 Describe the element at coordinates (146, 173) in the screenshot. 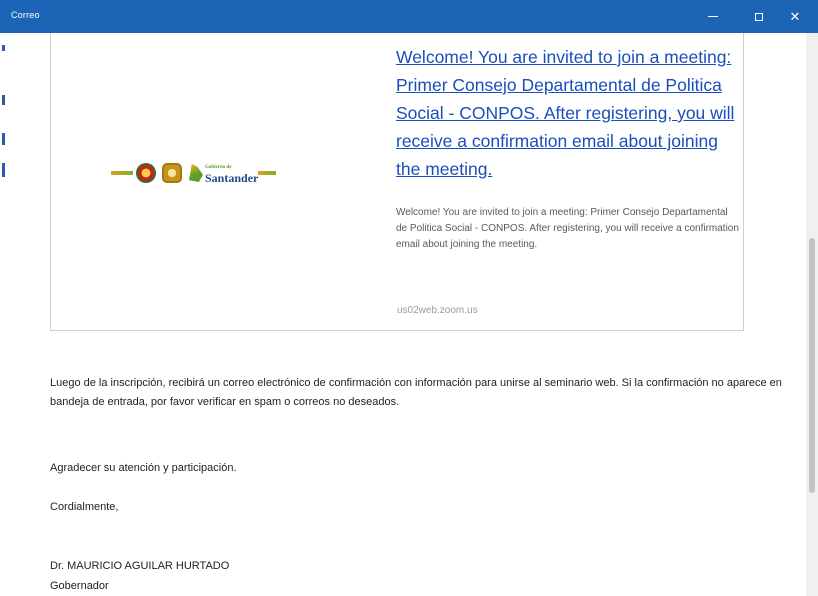

I see `colombia-seal-icon` at that location.